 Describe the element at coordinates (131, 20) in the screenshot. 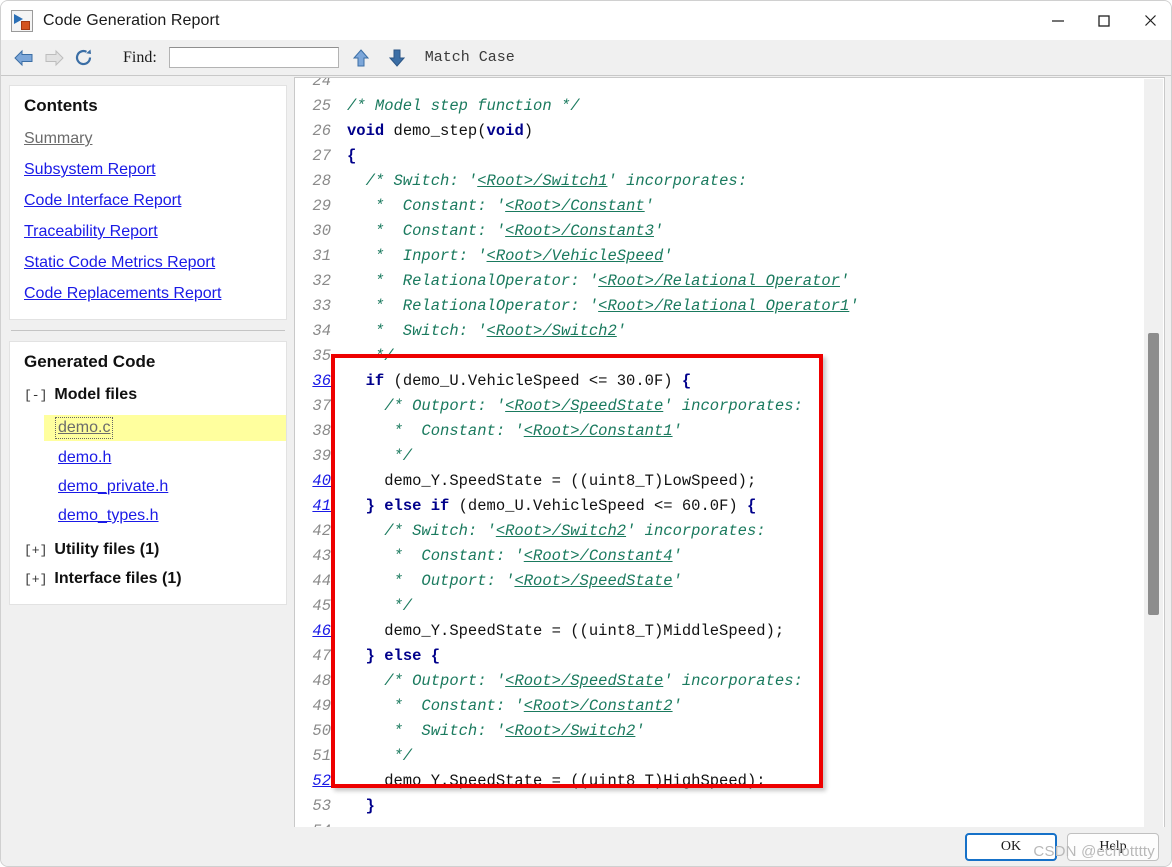

I see `window-title: Code Generation Report` at that location.